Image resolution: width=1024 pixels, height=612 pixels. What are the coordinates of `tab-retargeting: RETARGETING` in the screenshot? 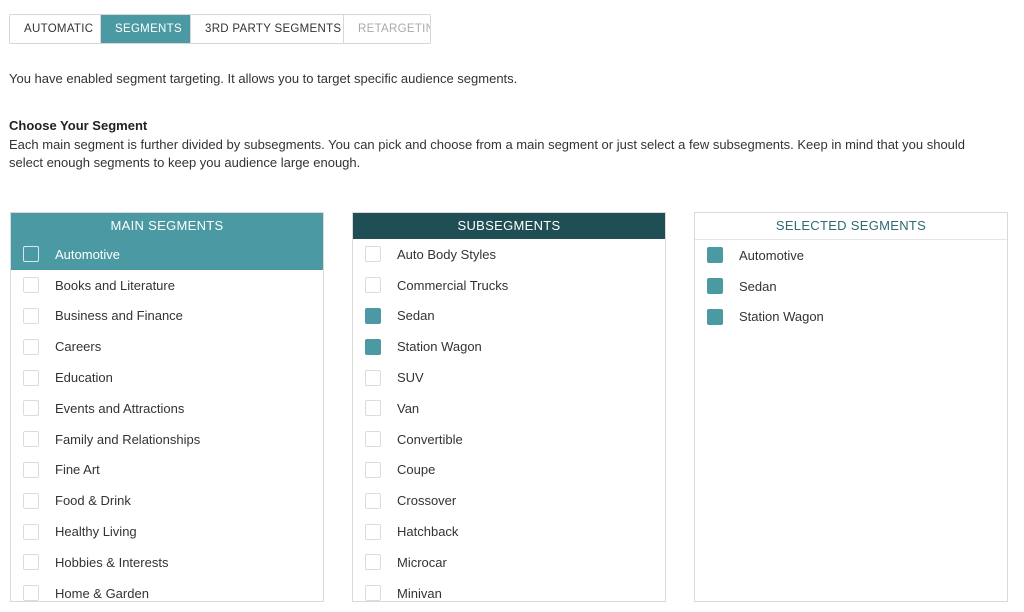 It's located at (394, 29).